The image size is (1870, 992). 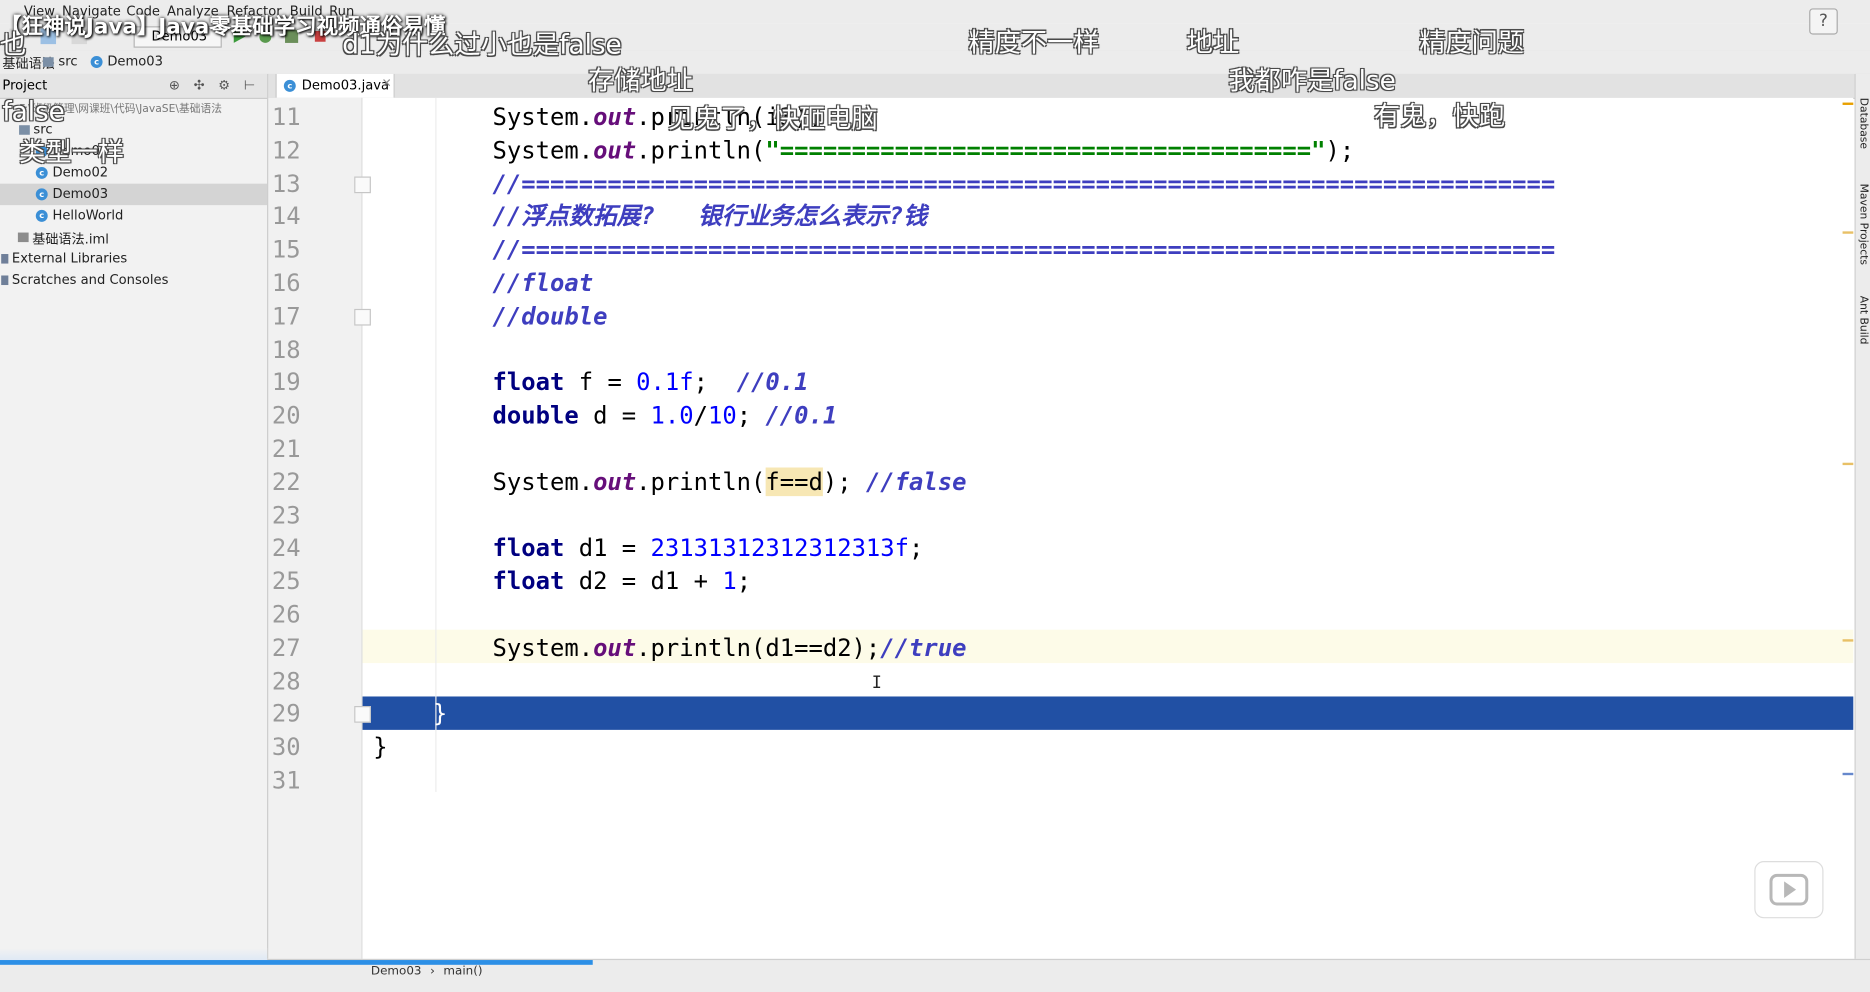 I want to click on editor-tab-bar: c Demo03.java ✕, so click(x=1061, y=86).